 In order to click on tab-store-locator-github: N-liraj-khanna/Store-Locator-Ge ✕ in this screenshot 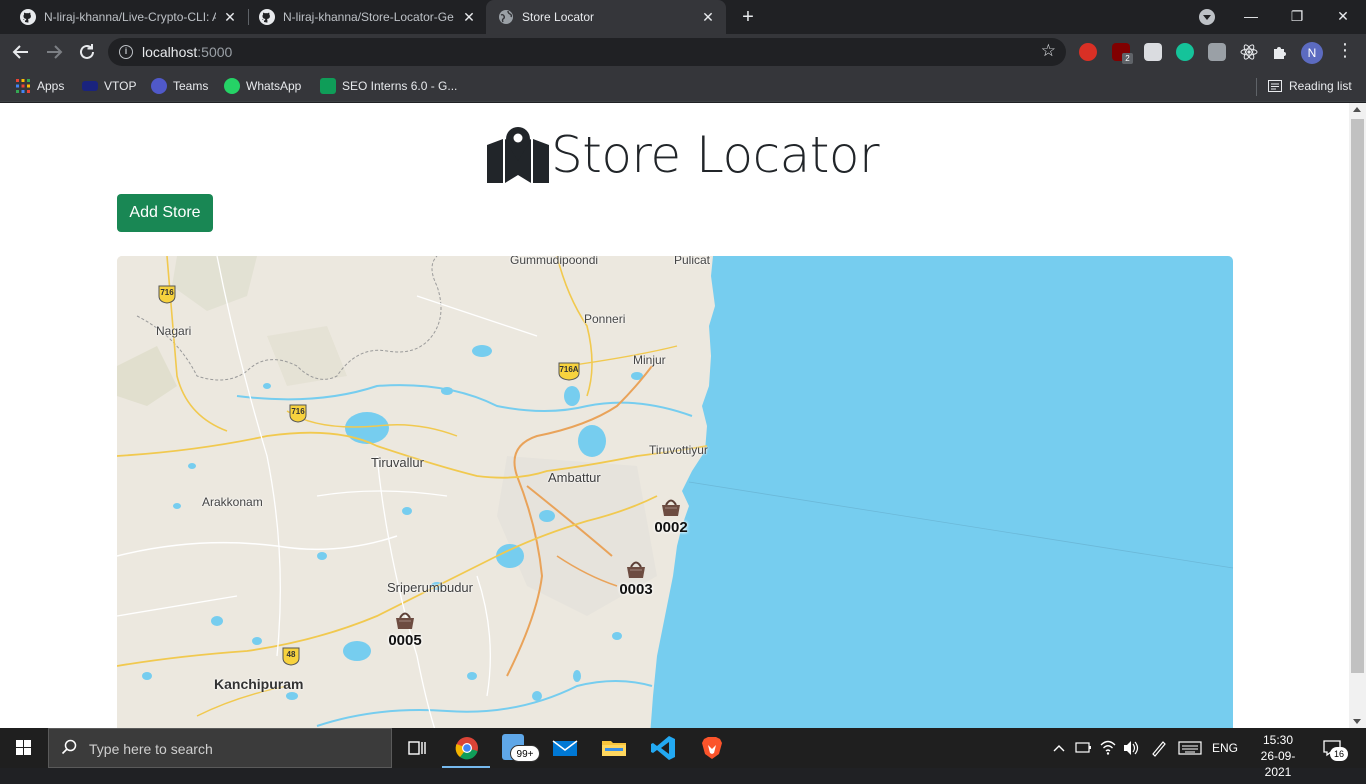, I will do `click(367, 17)`.